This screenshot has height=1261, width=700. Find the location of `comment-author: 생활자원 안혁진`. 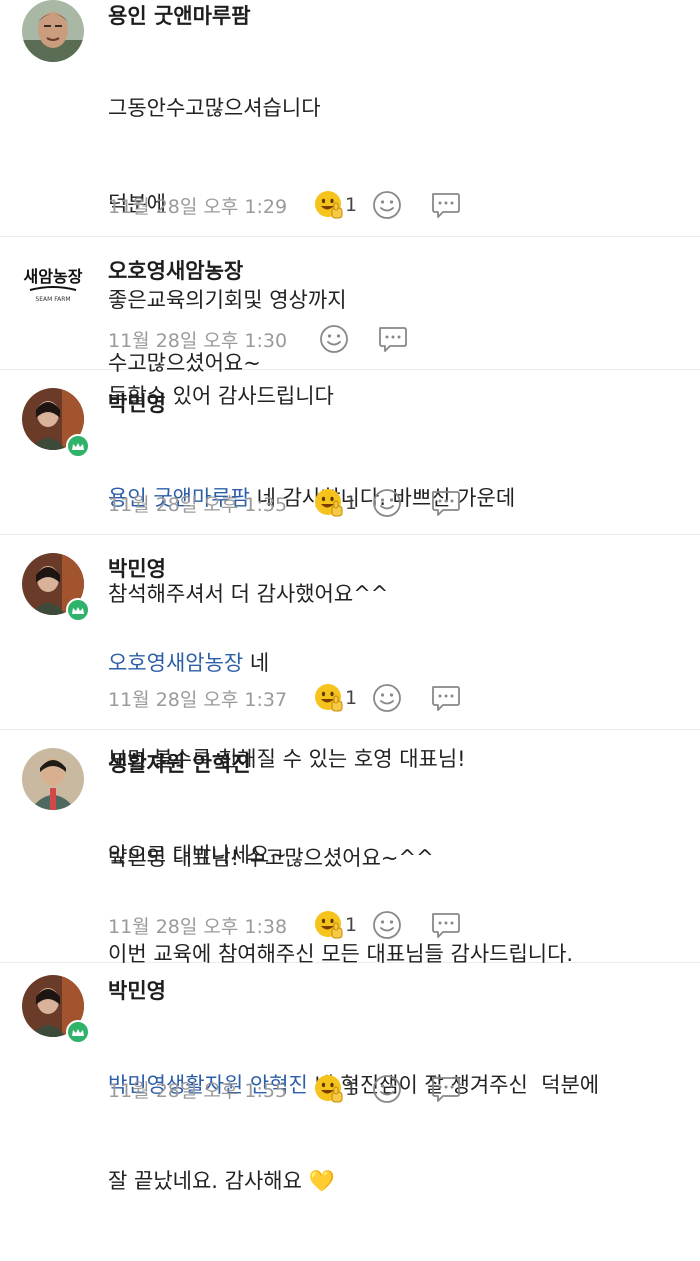

comment-author: 생활자원 안혁진 is located at coordinates (179, 763).